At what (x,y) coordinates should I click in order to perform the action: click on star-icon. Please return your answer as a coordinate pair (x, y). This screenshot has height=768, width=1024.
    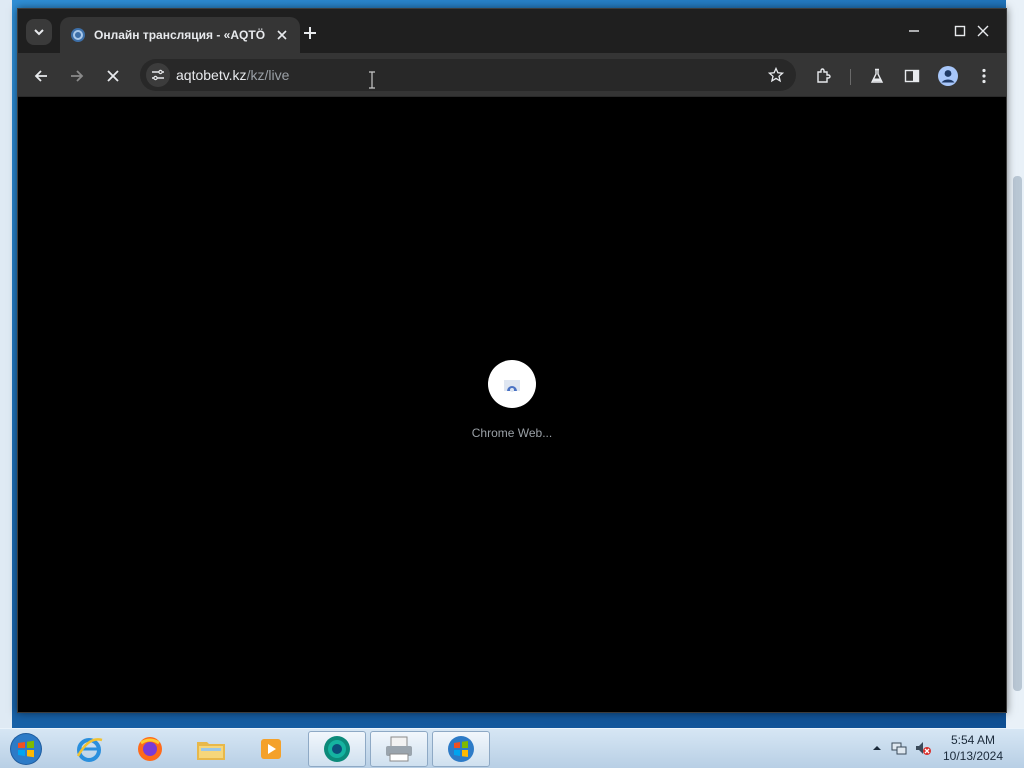
    Looking at the image, I should click on (776, 75).